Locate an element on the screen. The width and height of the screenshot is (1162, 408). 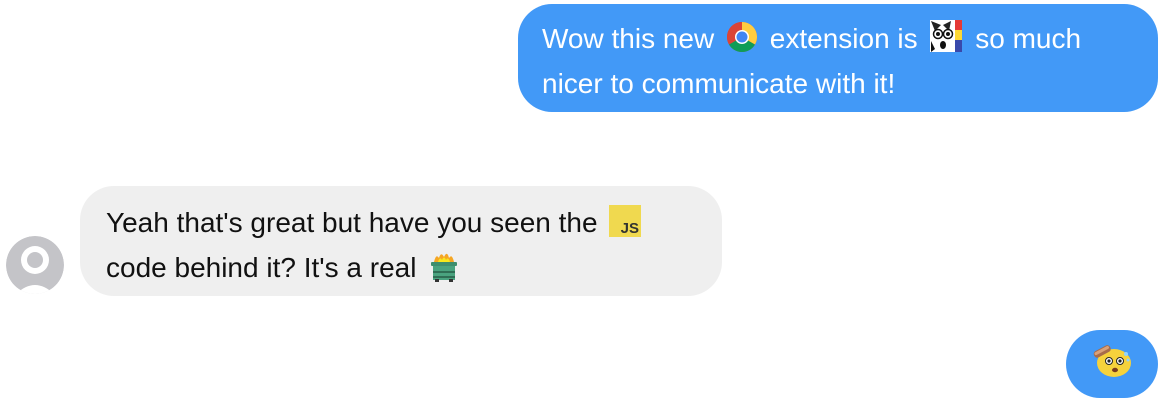
message-text: extension is is located at coordinates (843, 38).